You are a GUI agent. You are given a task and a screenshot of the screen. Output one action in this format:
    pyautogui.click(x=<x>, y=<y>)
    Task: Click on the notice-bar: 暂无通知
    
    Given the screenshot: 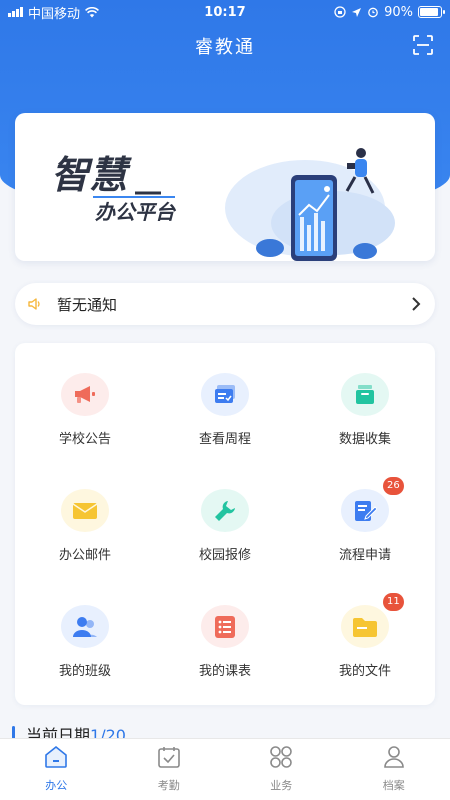 What is the action you would take?
    pyautogui.click(x=225, y=304)
    